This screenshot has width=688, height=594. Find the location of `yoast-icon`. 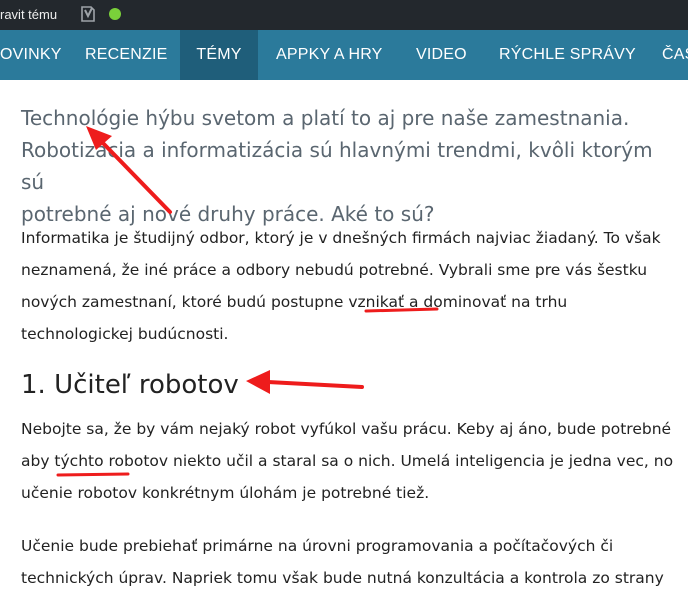

yoast-icon is located at coordinates (88, 14).